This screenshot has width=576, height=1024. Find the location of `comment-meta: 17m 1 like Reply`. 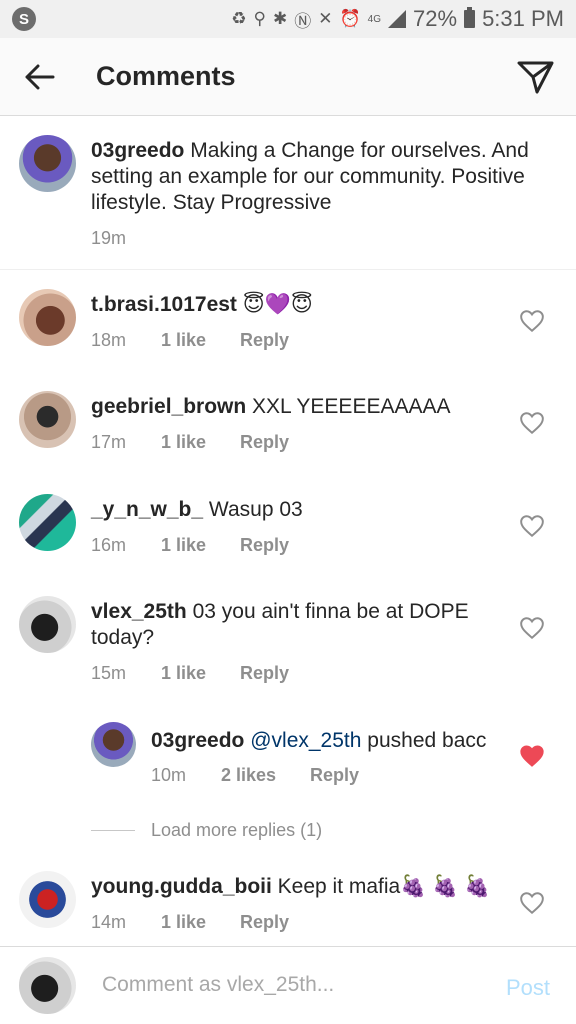

comment-meta: 17m 1 like Reply is located at coordinates (190, 442).